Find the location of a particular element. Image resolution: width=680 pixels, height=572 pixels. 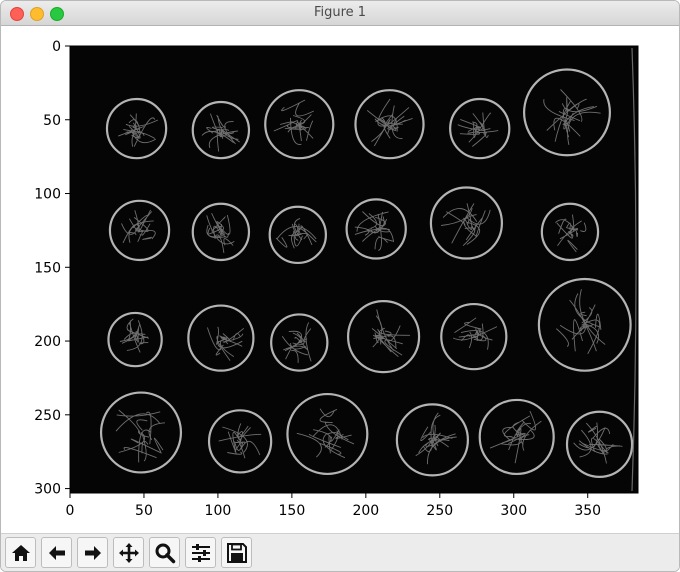

back-button is located at coordinates (56, 552).